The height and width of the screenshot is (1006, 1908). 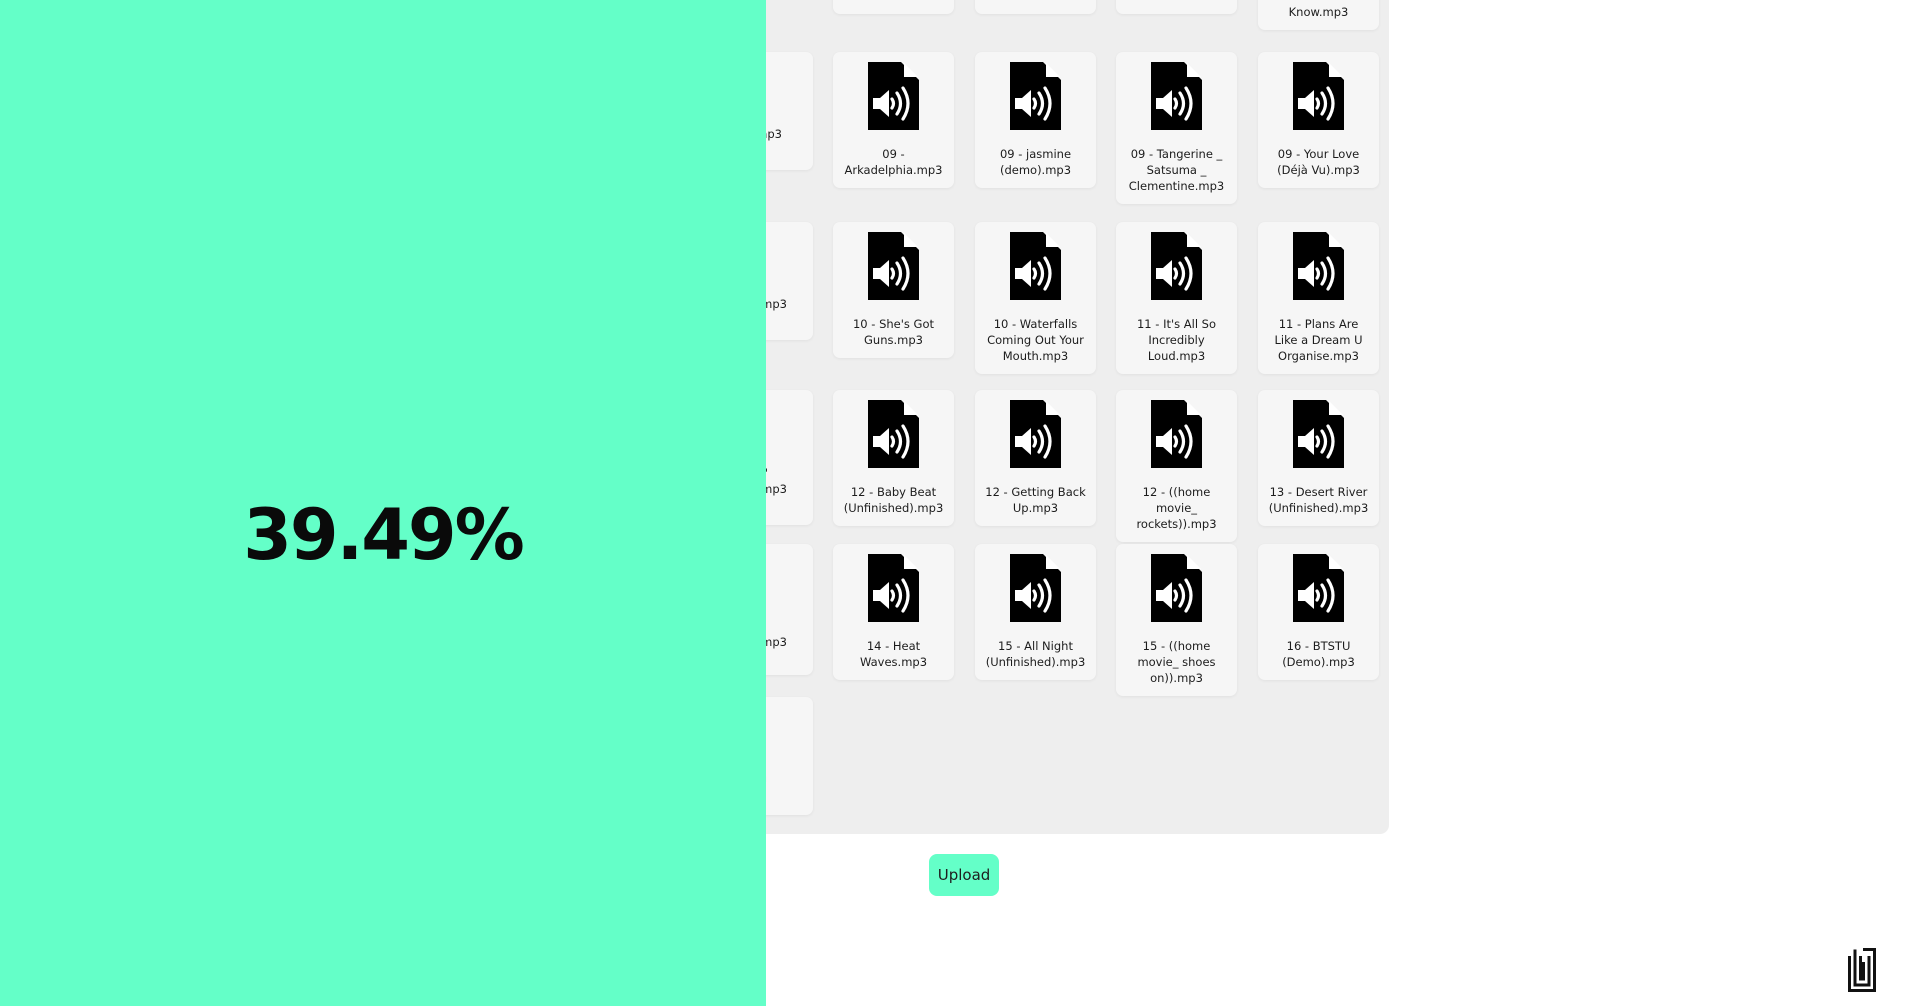 I want to click on file-name: 12 - Baby Beat (Unfinished).mp3, so click(x=893, y=500).